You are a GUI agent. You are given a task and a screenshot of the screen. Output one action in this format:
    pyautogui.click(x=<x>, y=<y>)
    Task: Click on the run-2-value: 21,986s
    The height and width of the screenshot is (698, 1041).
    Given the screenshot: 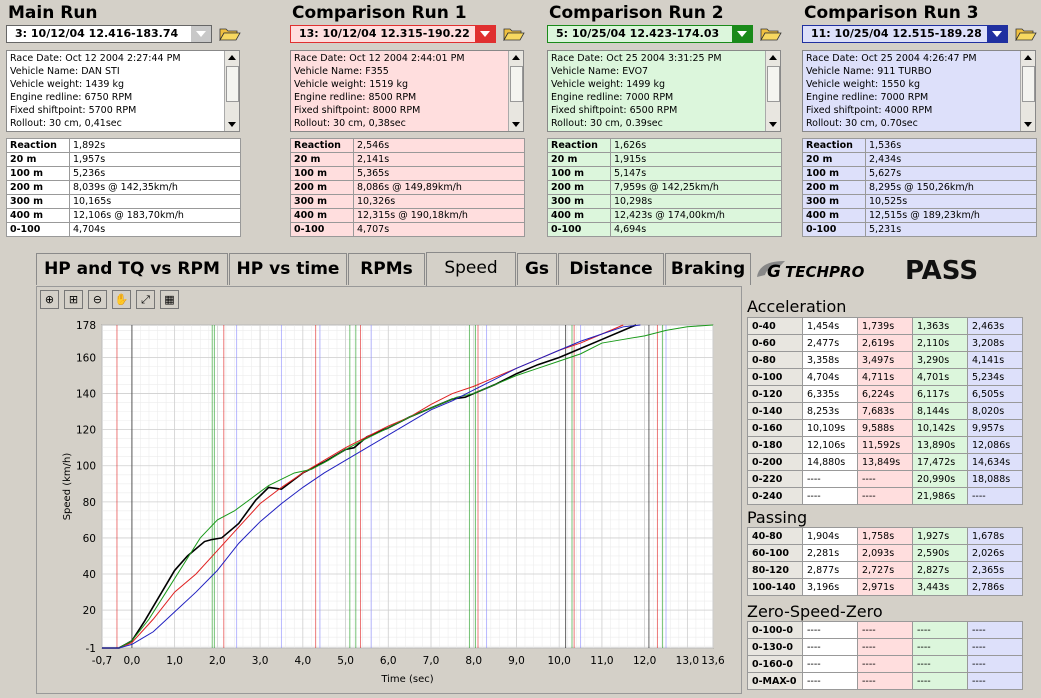 What is the action you would take?
    pyautogui.click(x=940, y=496)
    